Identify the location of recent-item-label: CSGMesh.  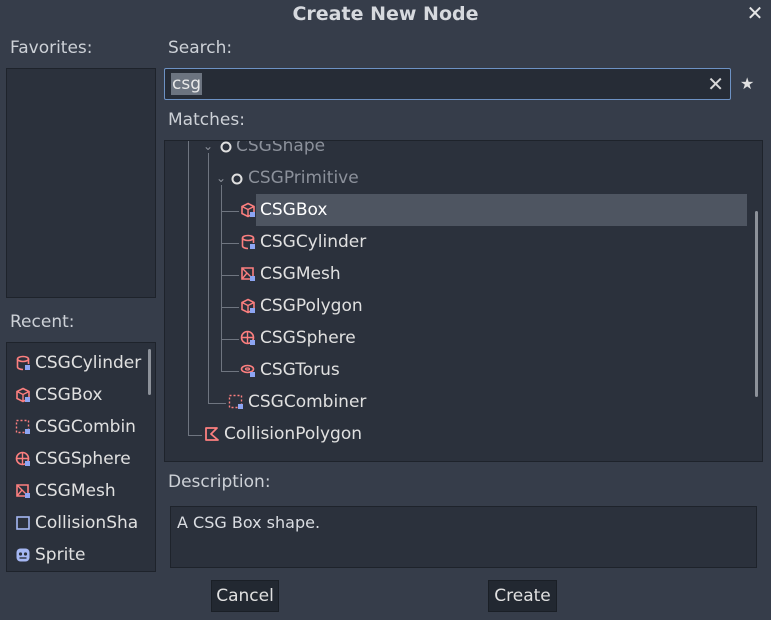
(75, 491).